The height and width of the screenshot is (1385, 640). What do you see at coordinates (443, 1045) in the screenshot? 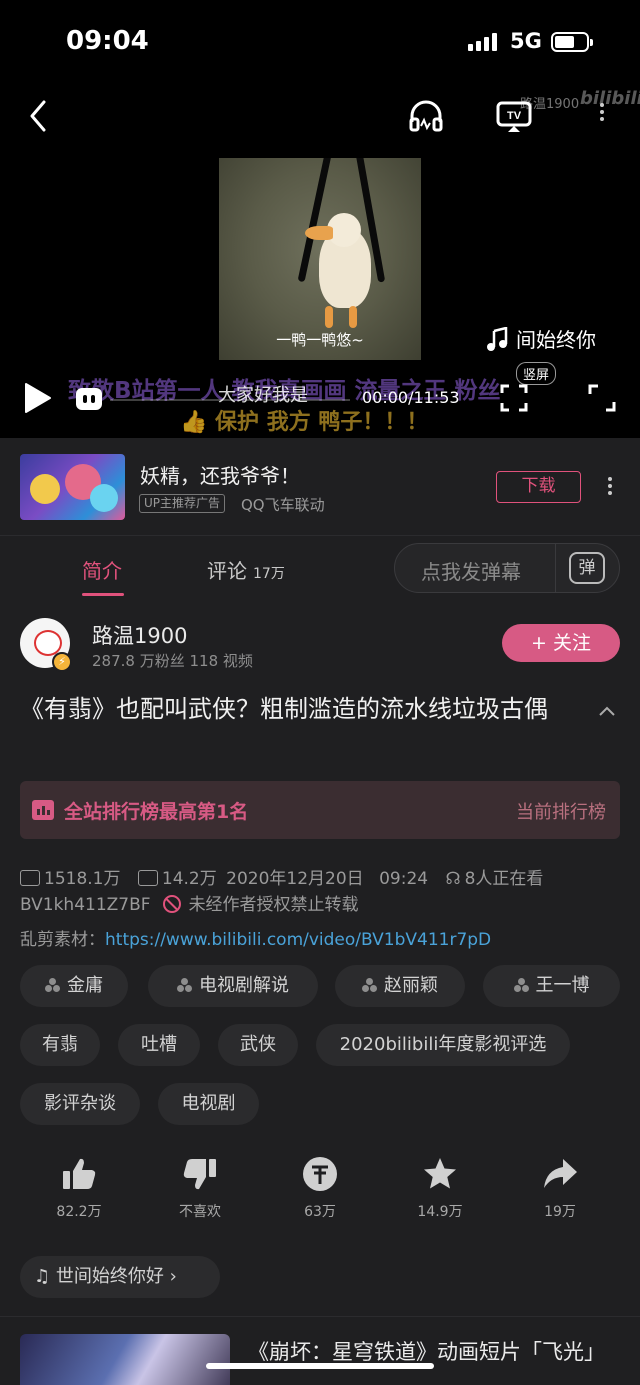
I see `tag-chip: 2020bilibili年度影视评选` at bounding box center [443, 1045].